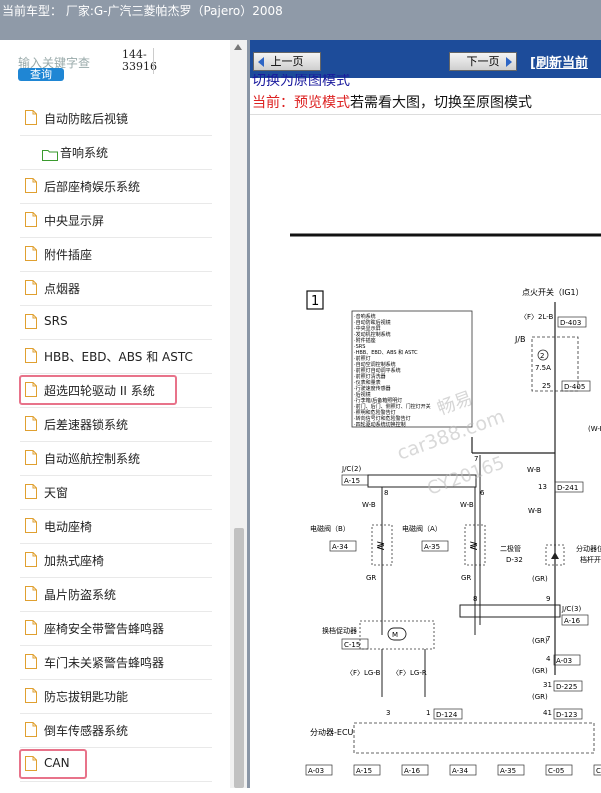  Describe the element at coordinates (598, 771) in the screenshot. I see `connector-label: C-10` at that location.